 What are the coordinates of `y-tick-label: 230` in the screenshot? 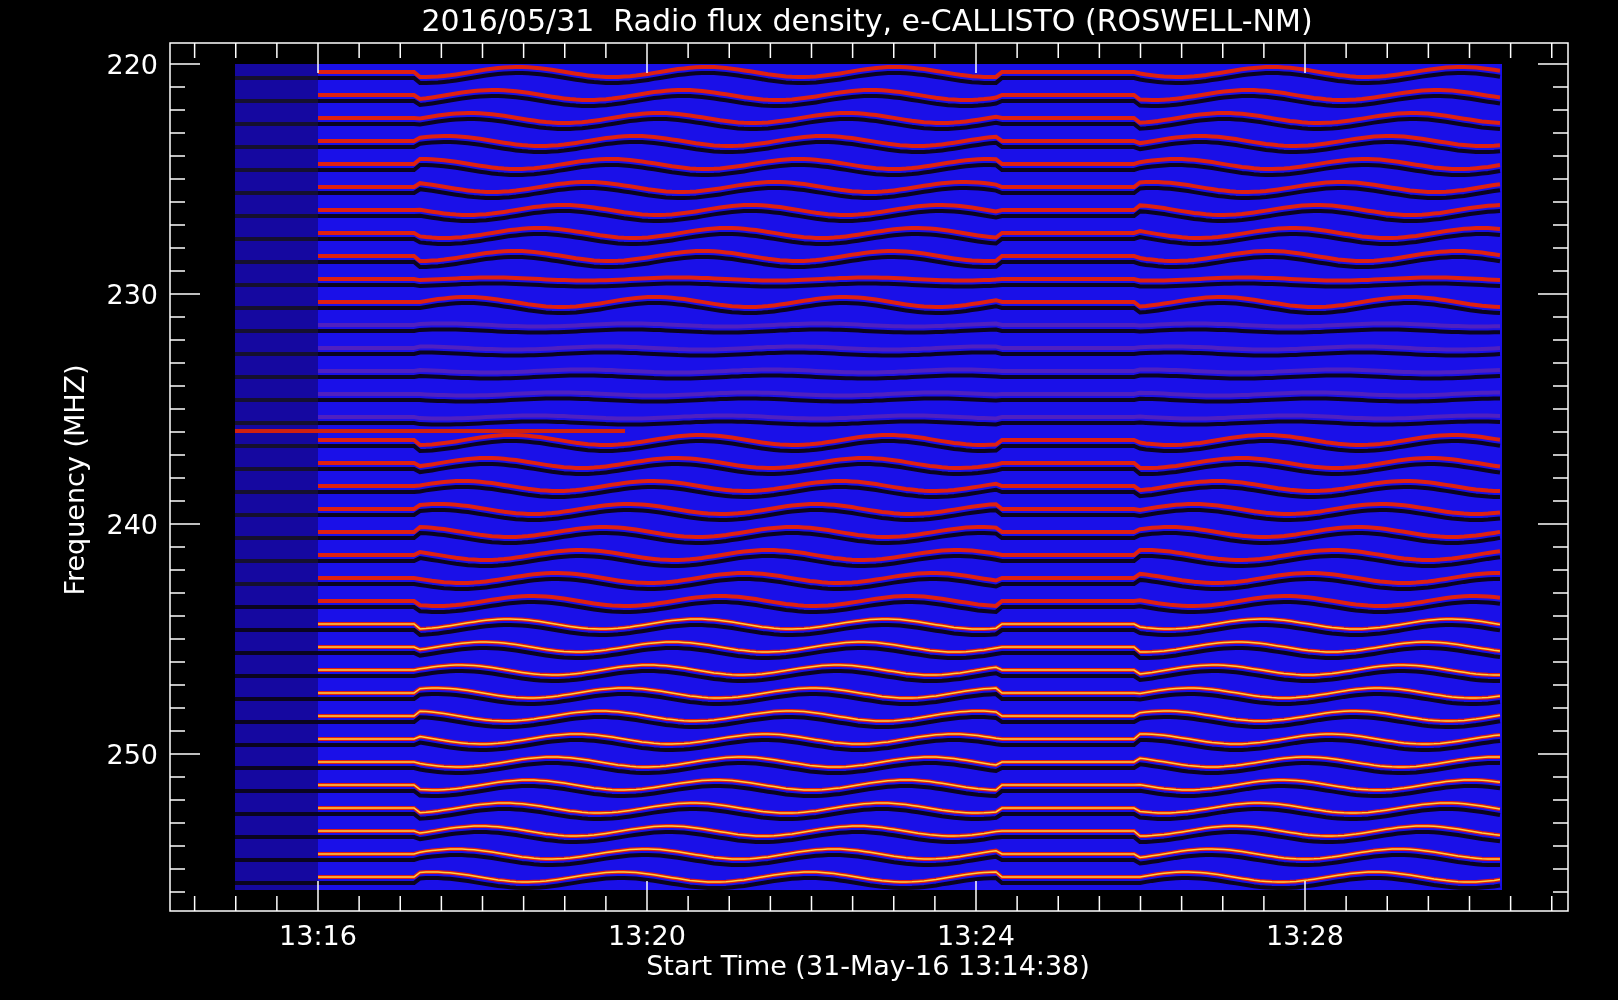 It's located at (132, 294).